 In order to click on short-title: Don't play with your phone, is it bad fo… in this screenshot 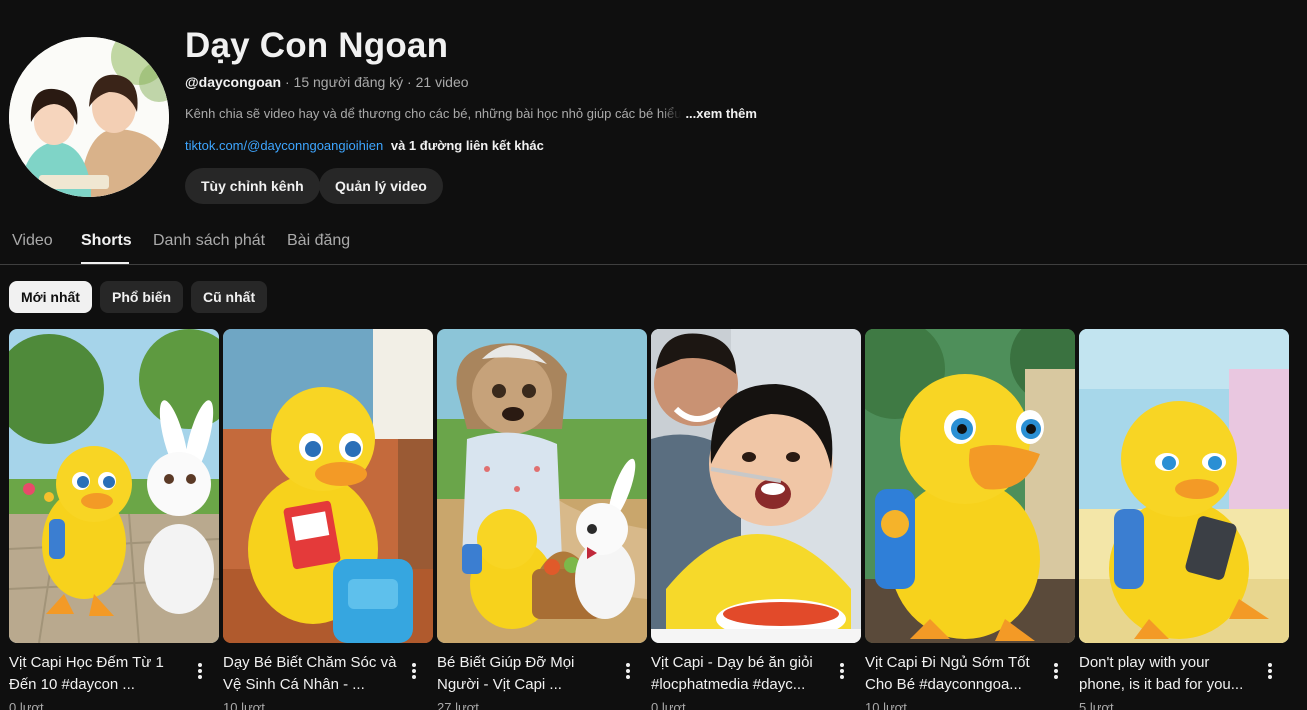, I will do `click(1169, 674)`.